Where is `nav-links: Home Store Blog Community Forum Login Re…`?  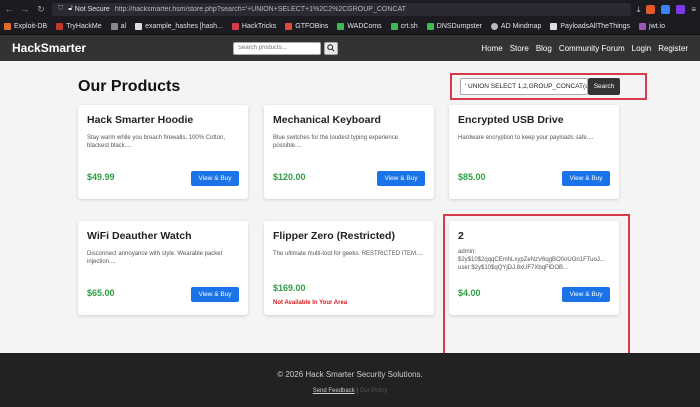
nav-links: Home Store Blog Community Forum Login Re… is located at coordinates (584, 48).